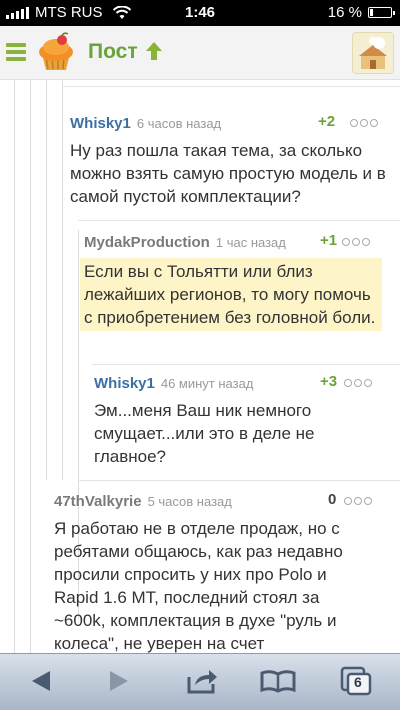 Image resolution: width=400 pixels, height=710 pixels. What do you see at coordinates (327, 121) in the screenshot?
I see `comment-rating: +2` at bounding box center [327, 121].